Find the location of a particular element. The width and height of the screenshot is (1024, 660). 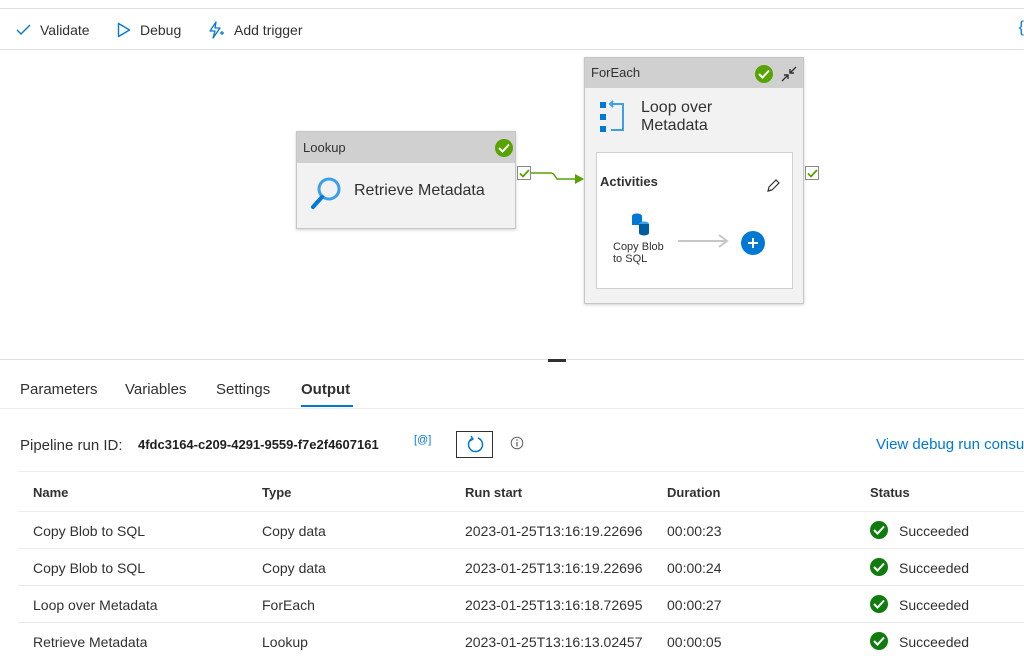

panel-splitter is located at coordinates (512, 360).